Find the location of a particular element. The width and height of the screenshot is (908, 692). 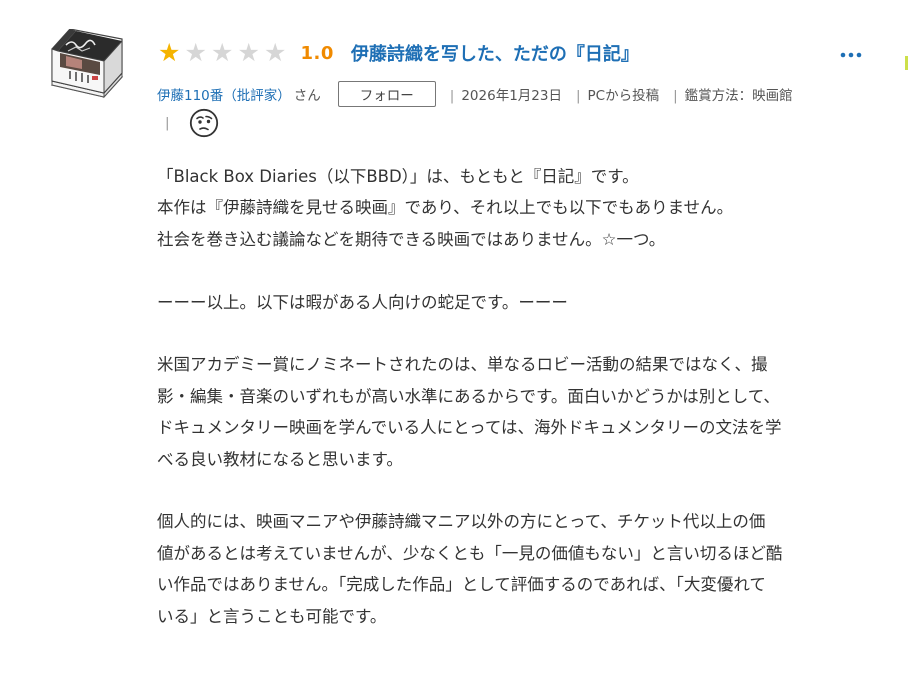

star-filled-icon: ★ is located at coordinates (169, 52).